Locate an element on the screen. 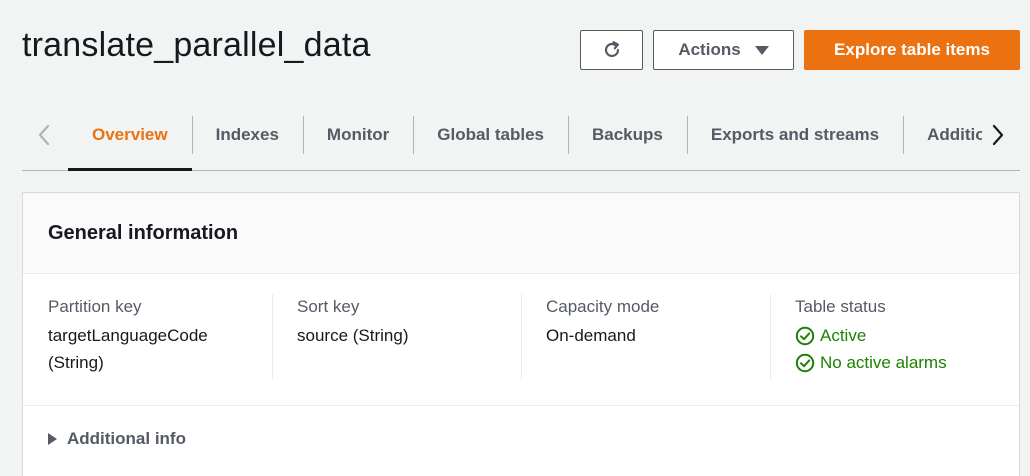 This screenshot has height=476, width=1030. panel-title: General information is located at coordinates (143, 232).